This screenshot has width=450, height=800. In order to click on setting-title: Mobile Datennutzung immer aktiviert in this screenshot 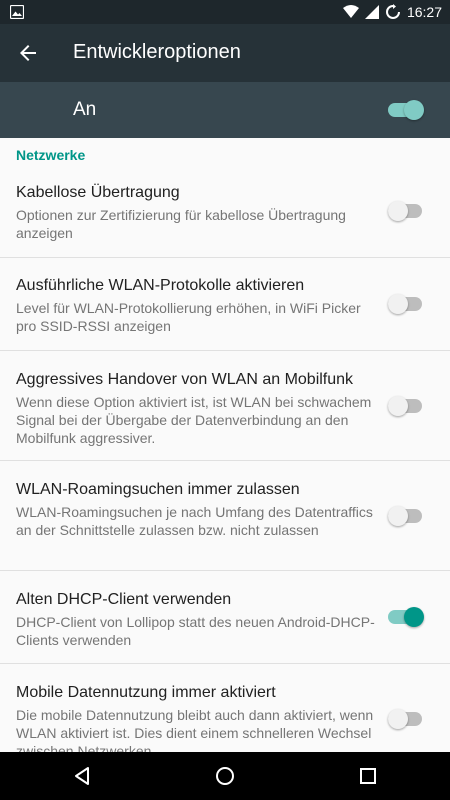, I will do `click(146, 692)`.